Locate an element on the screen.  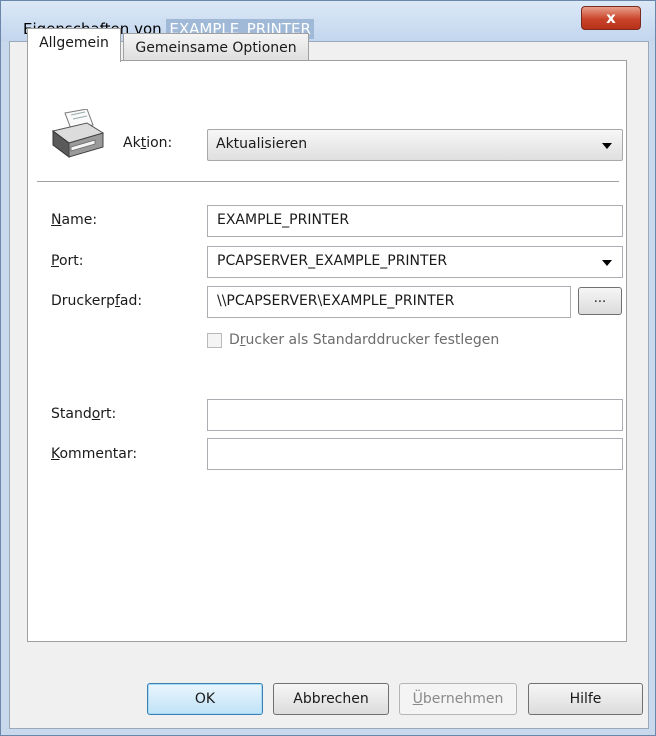
cancel-button: Abbrechen is located at coordinates (331, 699).